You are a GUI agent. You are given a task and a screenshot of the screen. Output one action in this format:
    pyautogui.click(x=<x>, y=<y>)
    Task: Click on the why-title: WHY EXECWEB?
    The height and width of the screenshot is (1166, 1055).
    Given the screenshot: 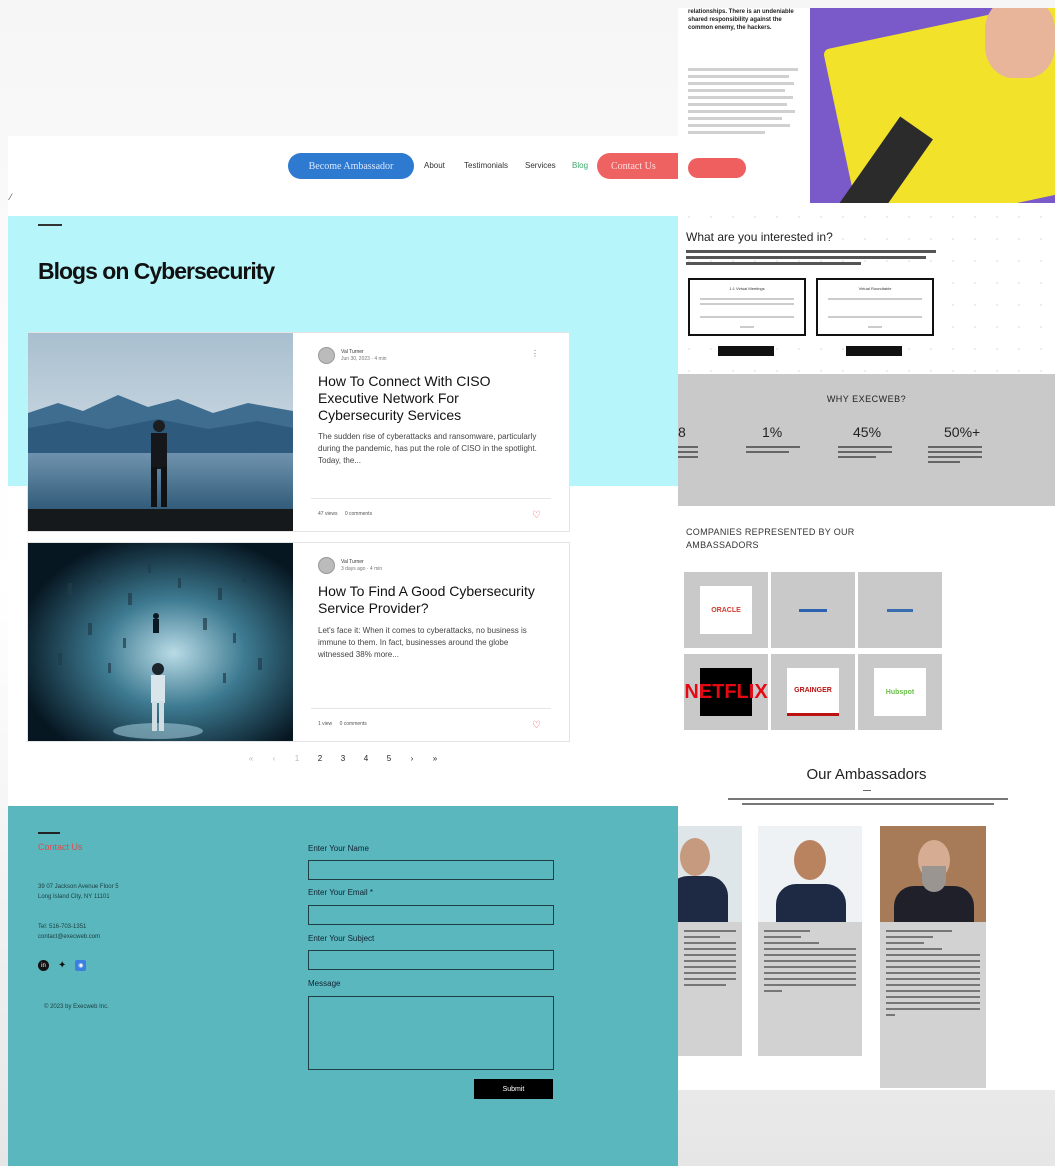 What is the action you would take?
    pyautogui.click(x=866, y=399)
    